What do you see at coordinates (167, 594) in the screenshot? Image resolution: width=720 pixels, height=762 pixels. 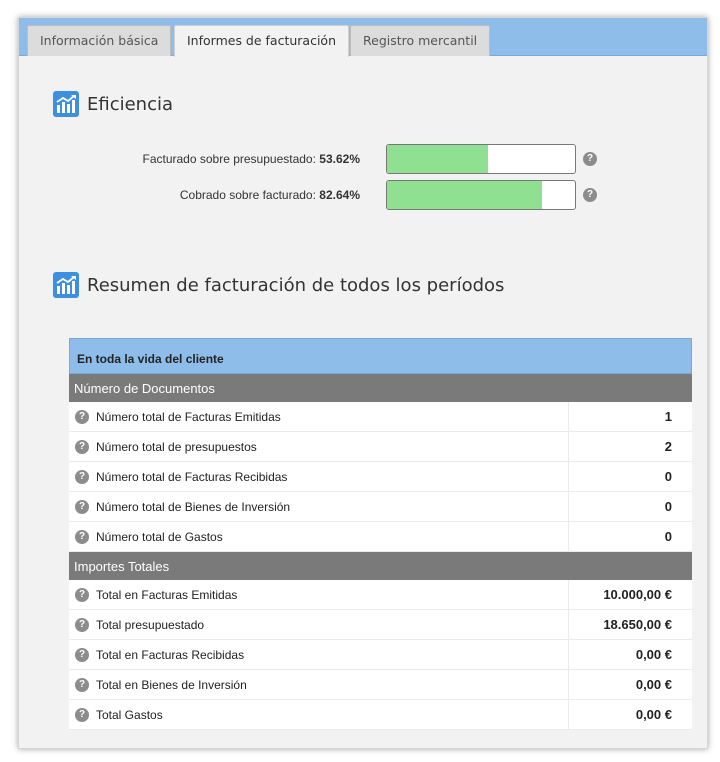 I see `row-label: Total en Facturas Emitidas` at bounding box center [167, 594].